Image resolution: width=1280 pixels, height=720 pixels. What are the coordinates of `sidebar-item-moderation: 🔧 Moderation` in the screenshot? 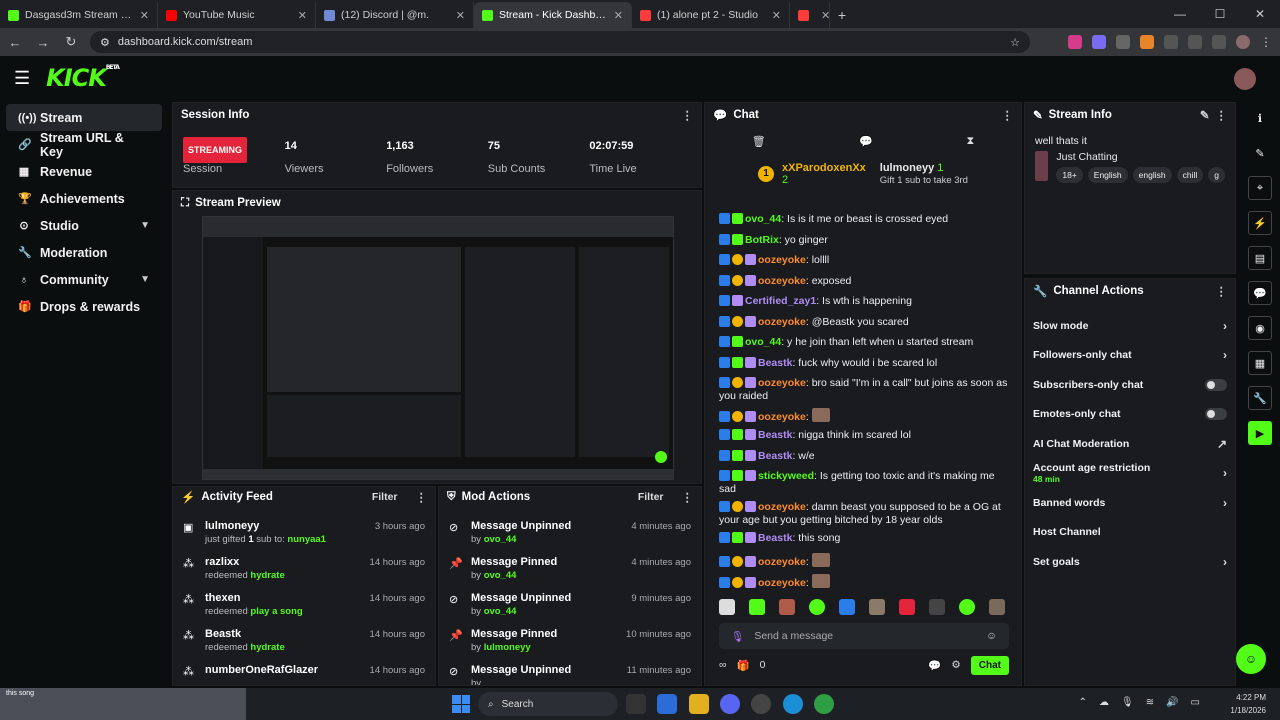 It's located at (84, 252).